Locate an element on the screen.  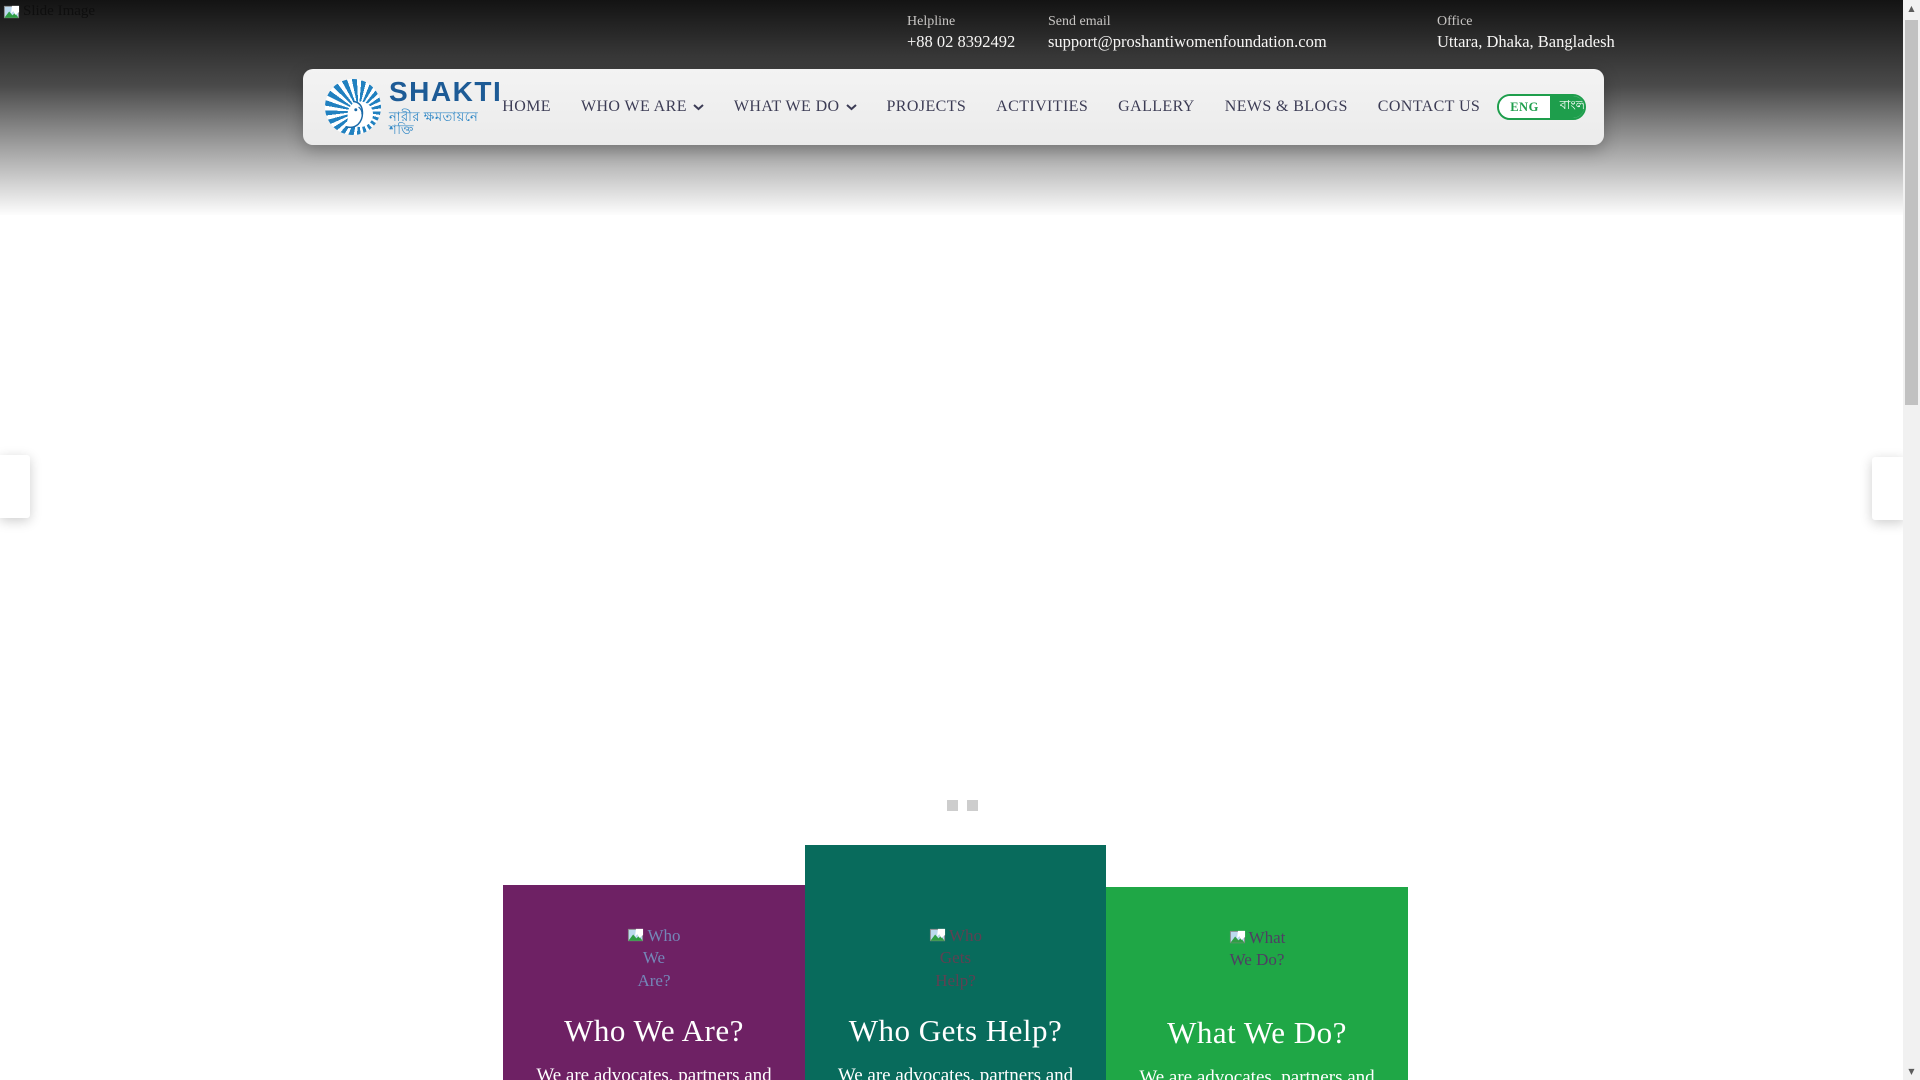
slider-prev-button is located at coordinates (15, 486).